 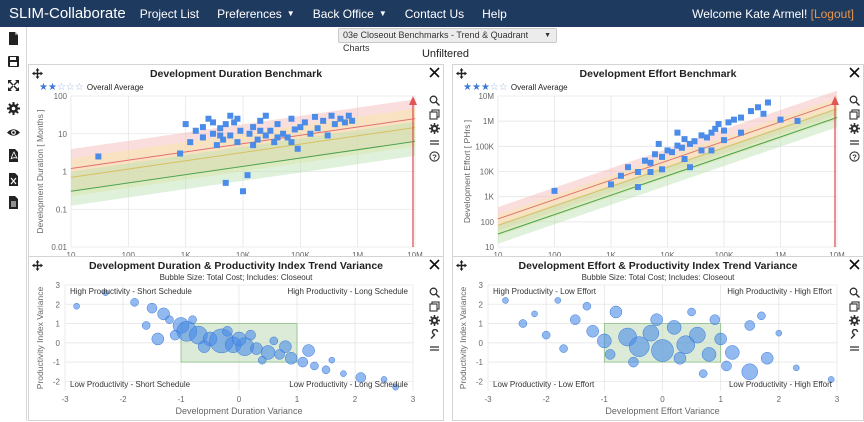 I want to click on nav-project-list: Project List, so click(x=169, y=14).